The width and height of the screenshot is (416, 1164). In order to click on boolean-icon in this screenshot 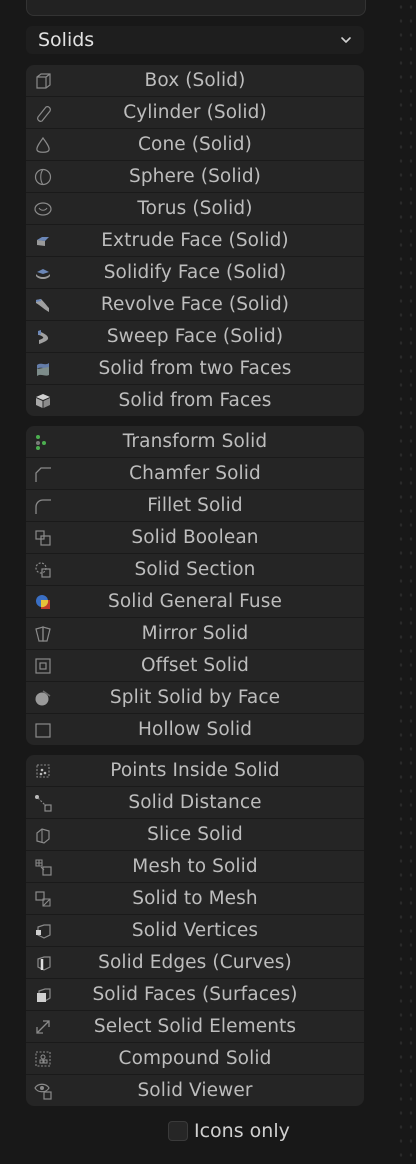, I will do `click(43, 538)`.